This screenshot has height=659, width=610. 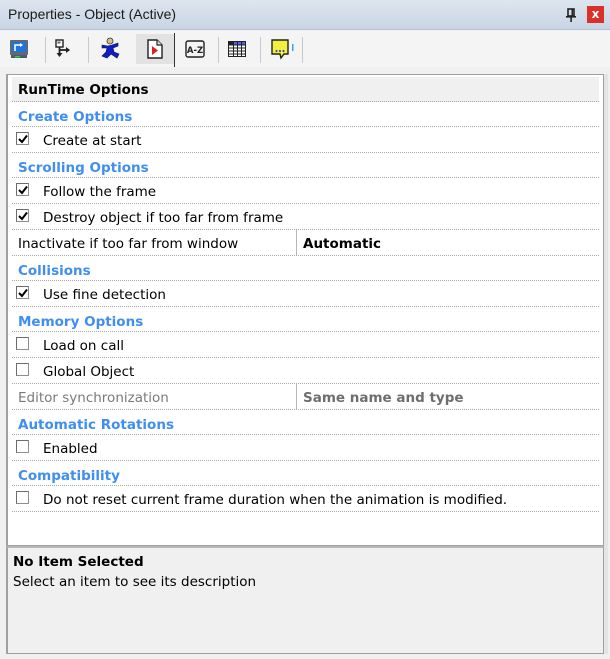 I want to click on category-label: Compatibility, so click(x=69, y=476).